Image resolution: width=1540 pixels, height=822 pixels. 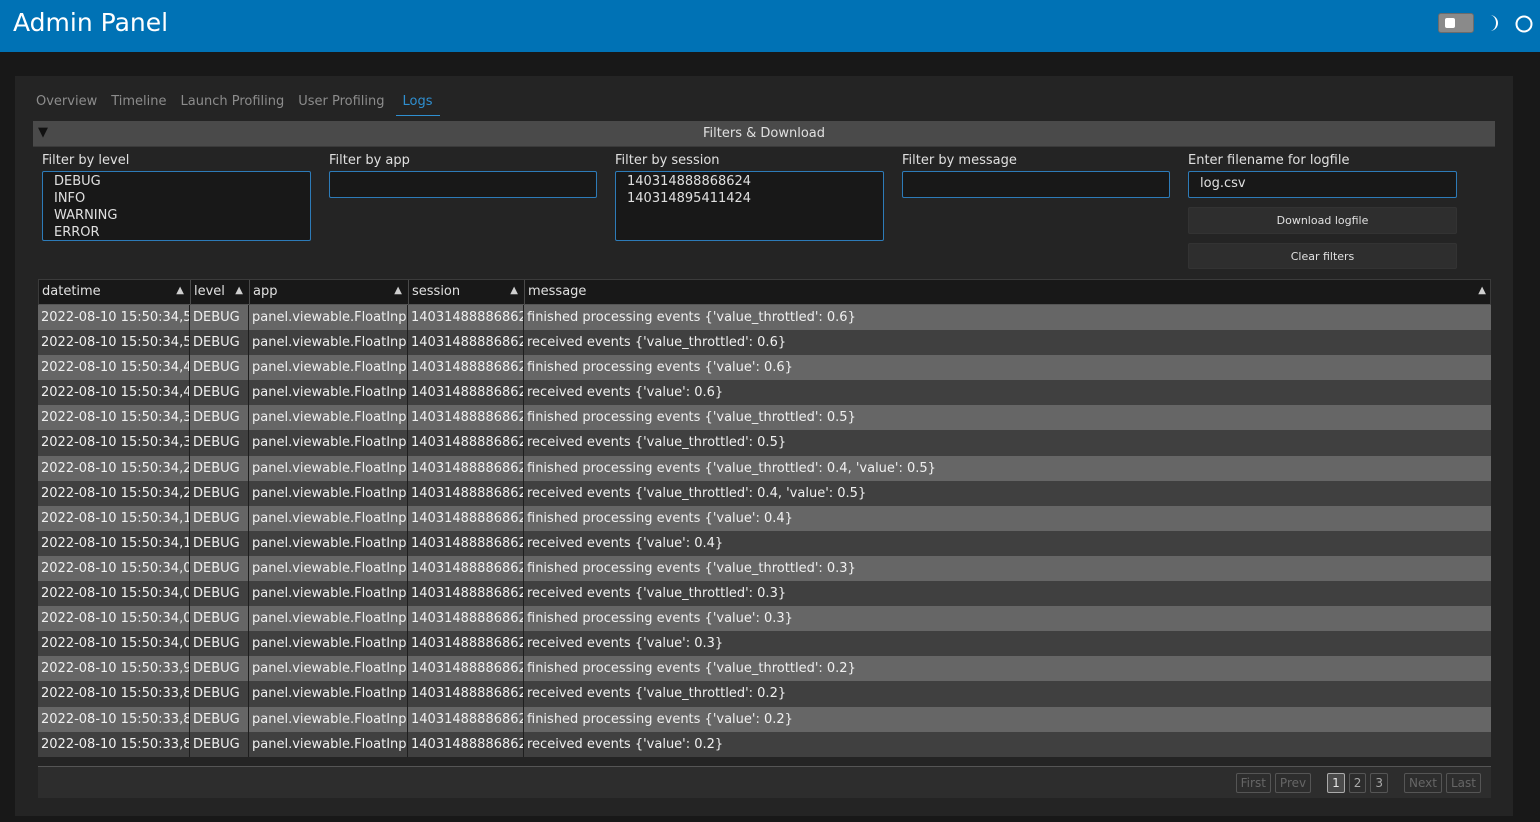 What do you see at coordinates (770, 26) in the screenshot?
I see `app-header: Admin Panel` at bounding box center [770, 26].